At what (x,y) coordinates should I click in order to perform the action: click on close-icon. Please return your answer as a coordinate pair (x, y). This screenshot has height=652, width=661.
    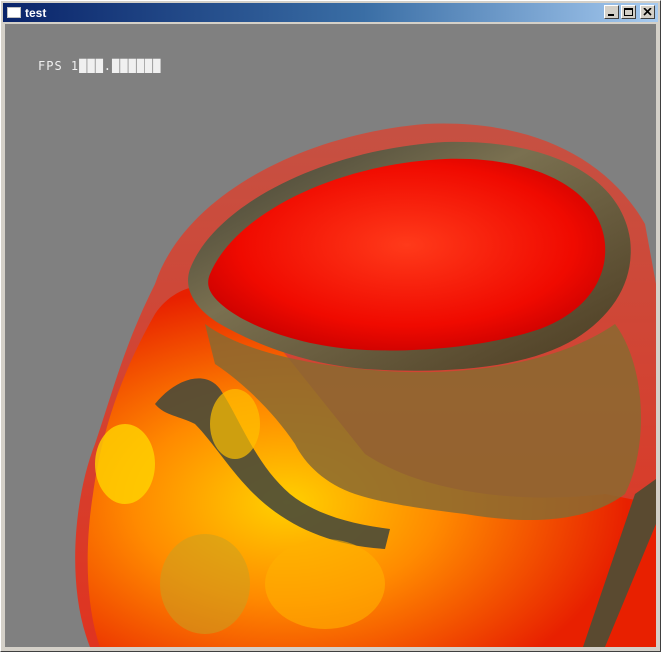
    Looking at the image, I should click on (647, 12).